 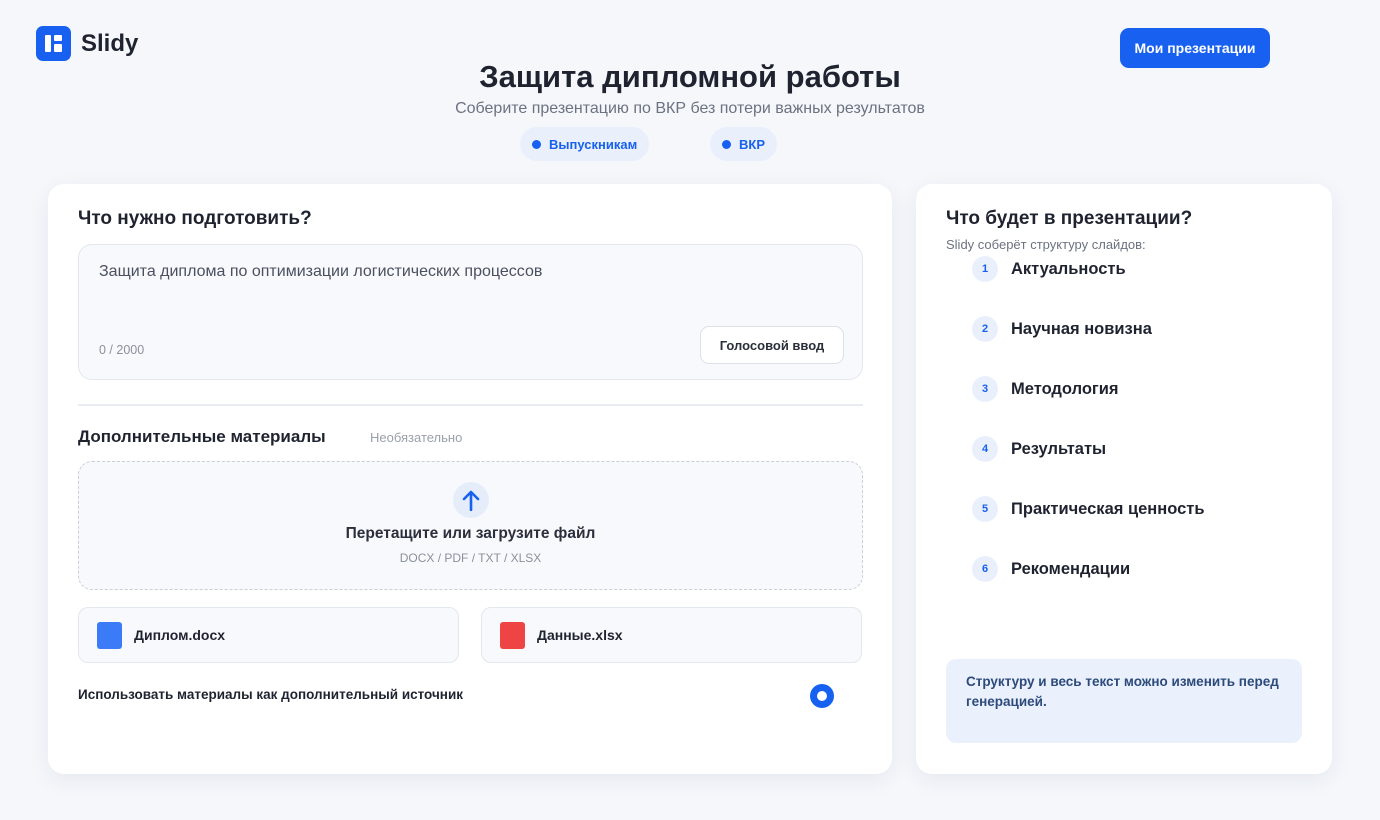 What do you see at coordinates (470, 558) in the screenshot?
I see `dropzone-formats: DOCX / PDF / TXT / XLSX` at bounding box center [470, 558].